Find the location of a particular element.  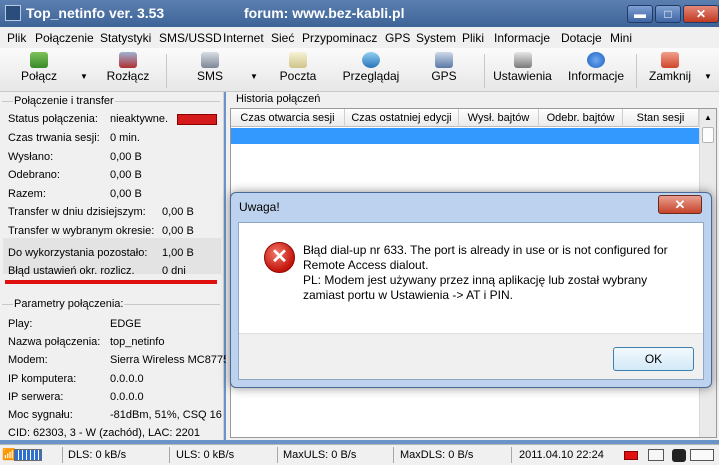

minimize-button: ▬ is located at coordinates (640, 14).